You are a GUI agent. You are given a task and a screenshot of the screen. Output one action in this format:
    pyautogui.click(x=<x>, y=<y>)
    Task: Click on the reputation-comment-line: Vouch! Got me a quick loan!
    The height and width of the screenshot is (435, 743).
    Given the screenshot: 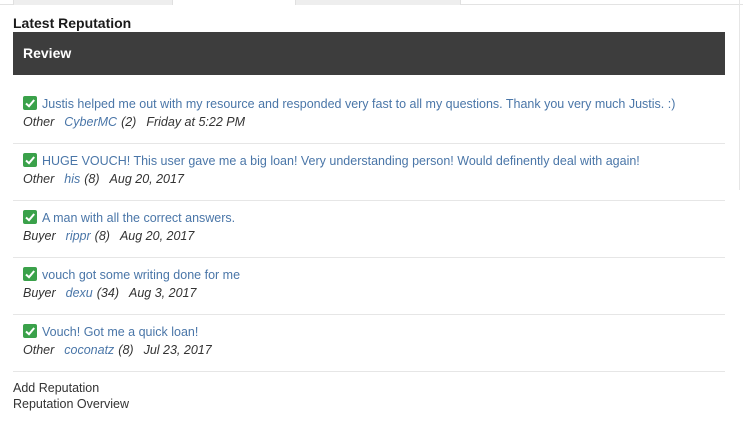 What is the action you would take?
    pyautogui.click(x=110, y=331)
    